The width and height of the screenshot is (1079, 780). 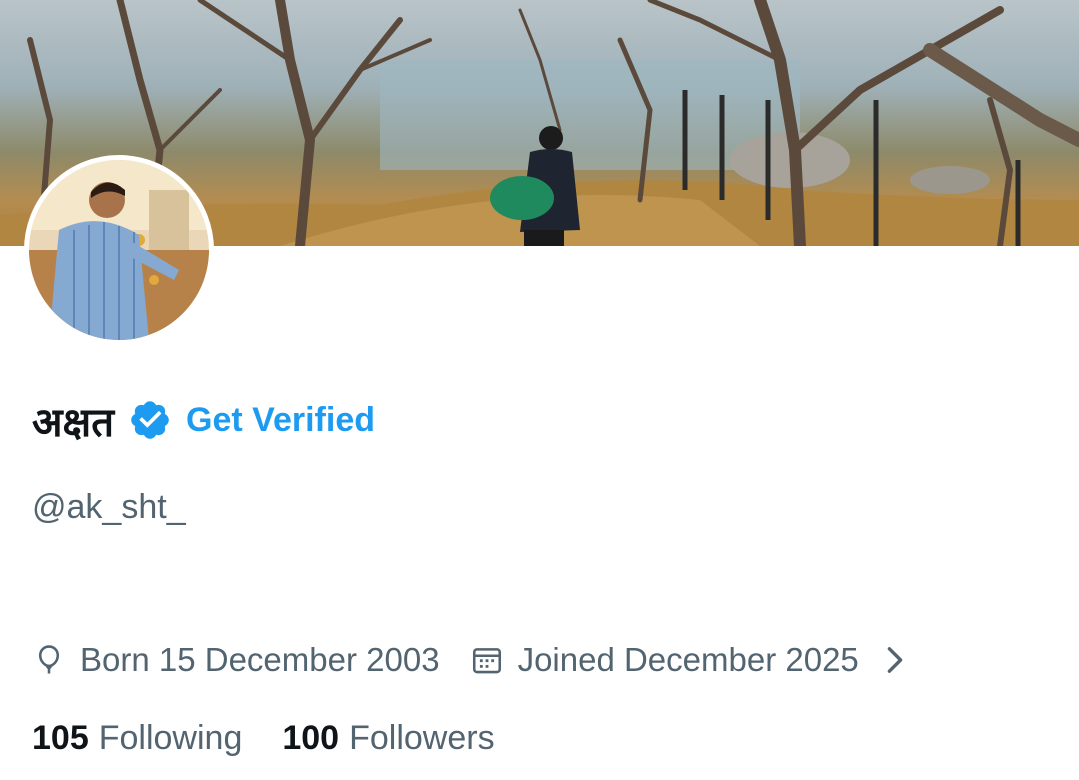 What do you see at coordinates (422, 737) in the screenshot?
I see `followers-label: Followers` at bounding box center [422, 737].